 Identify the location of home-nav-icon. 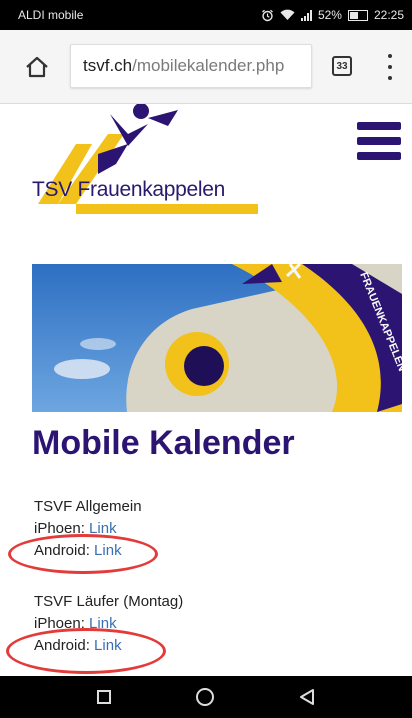
(204, 697).